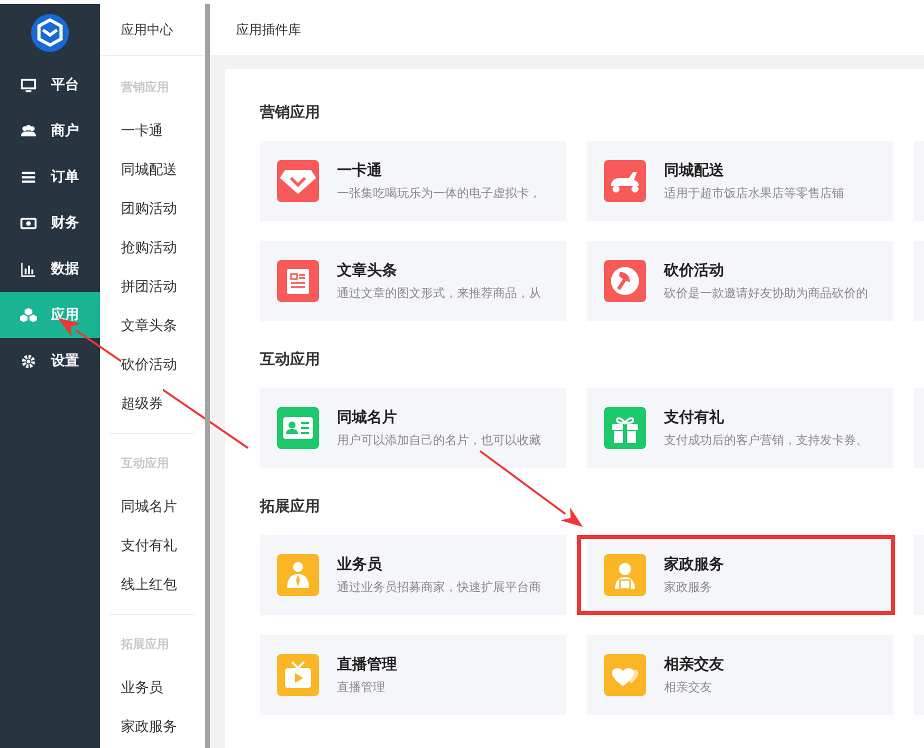 The height and width of the screenshot is (748, 924). I want to click on nav-item: 设置, so click(50, 361).